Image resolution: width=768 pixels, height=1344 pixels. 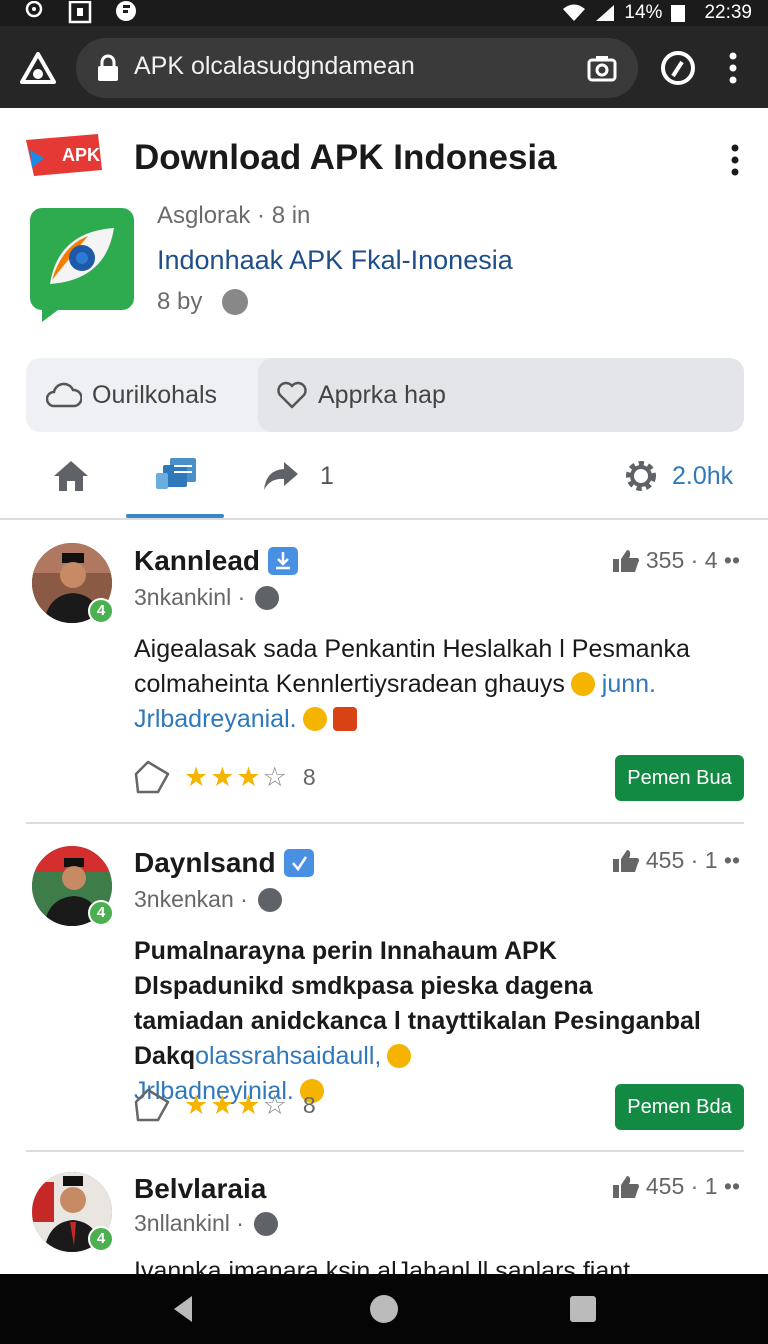 I want to click on system-nav-bar, so click(x=384, y=1309).